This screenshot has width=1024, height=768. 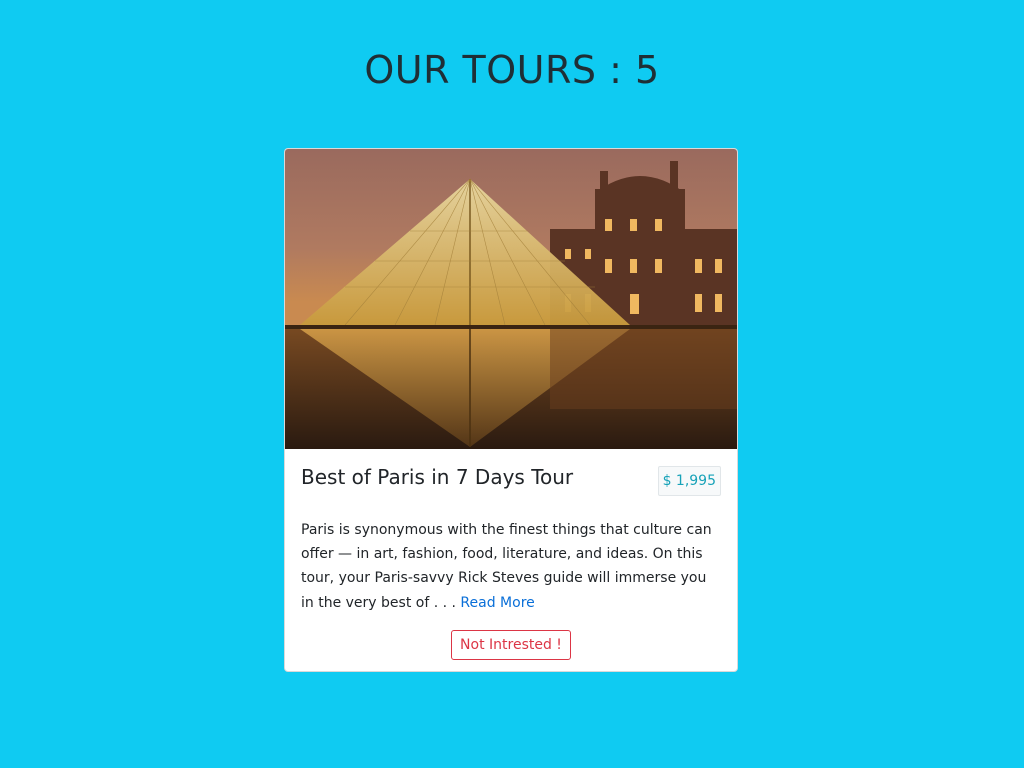 I want to click on not-interested-button: Not Intrested !, so click(x=511, y=644).